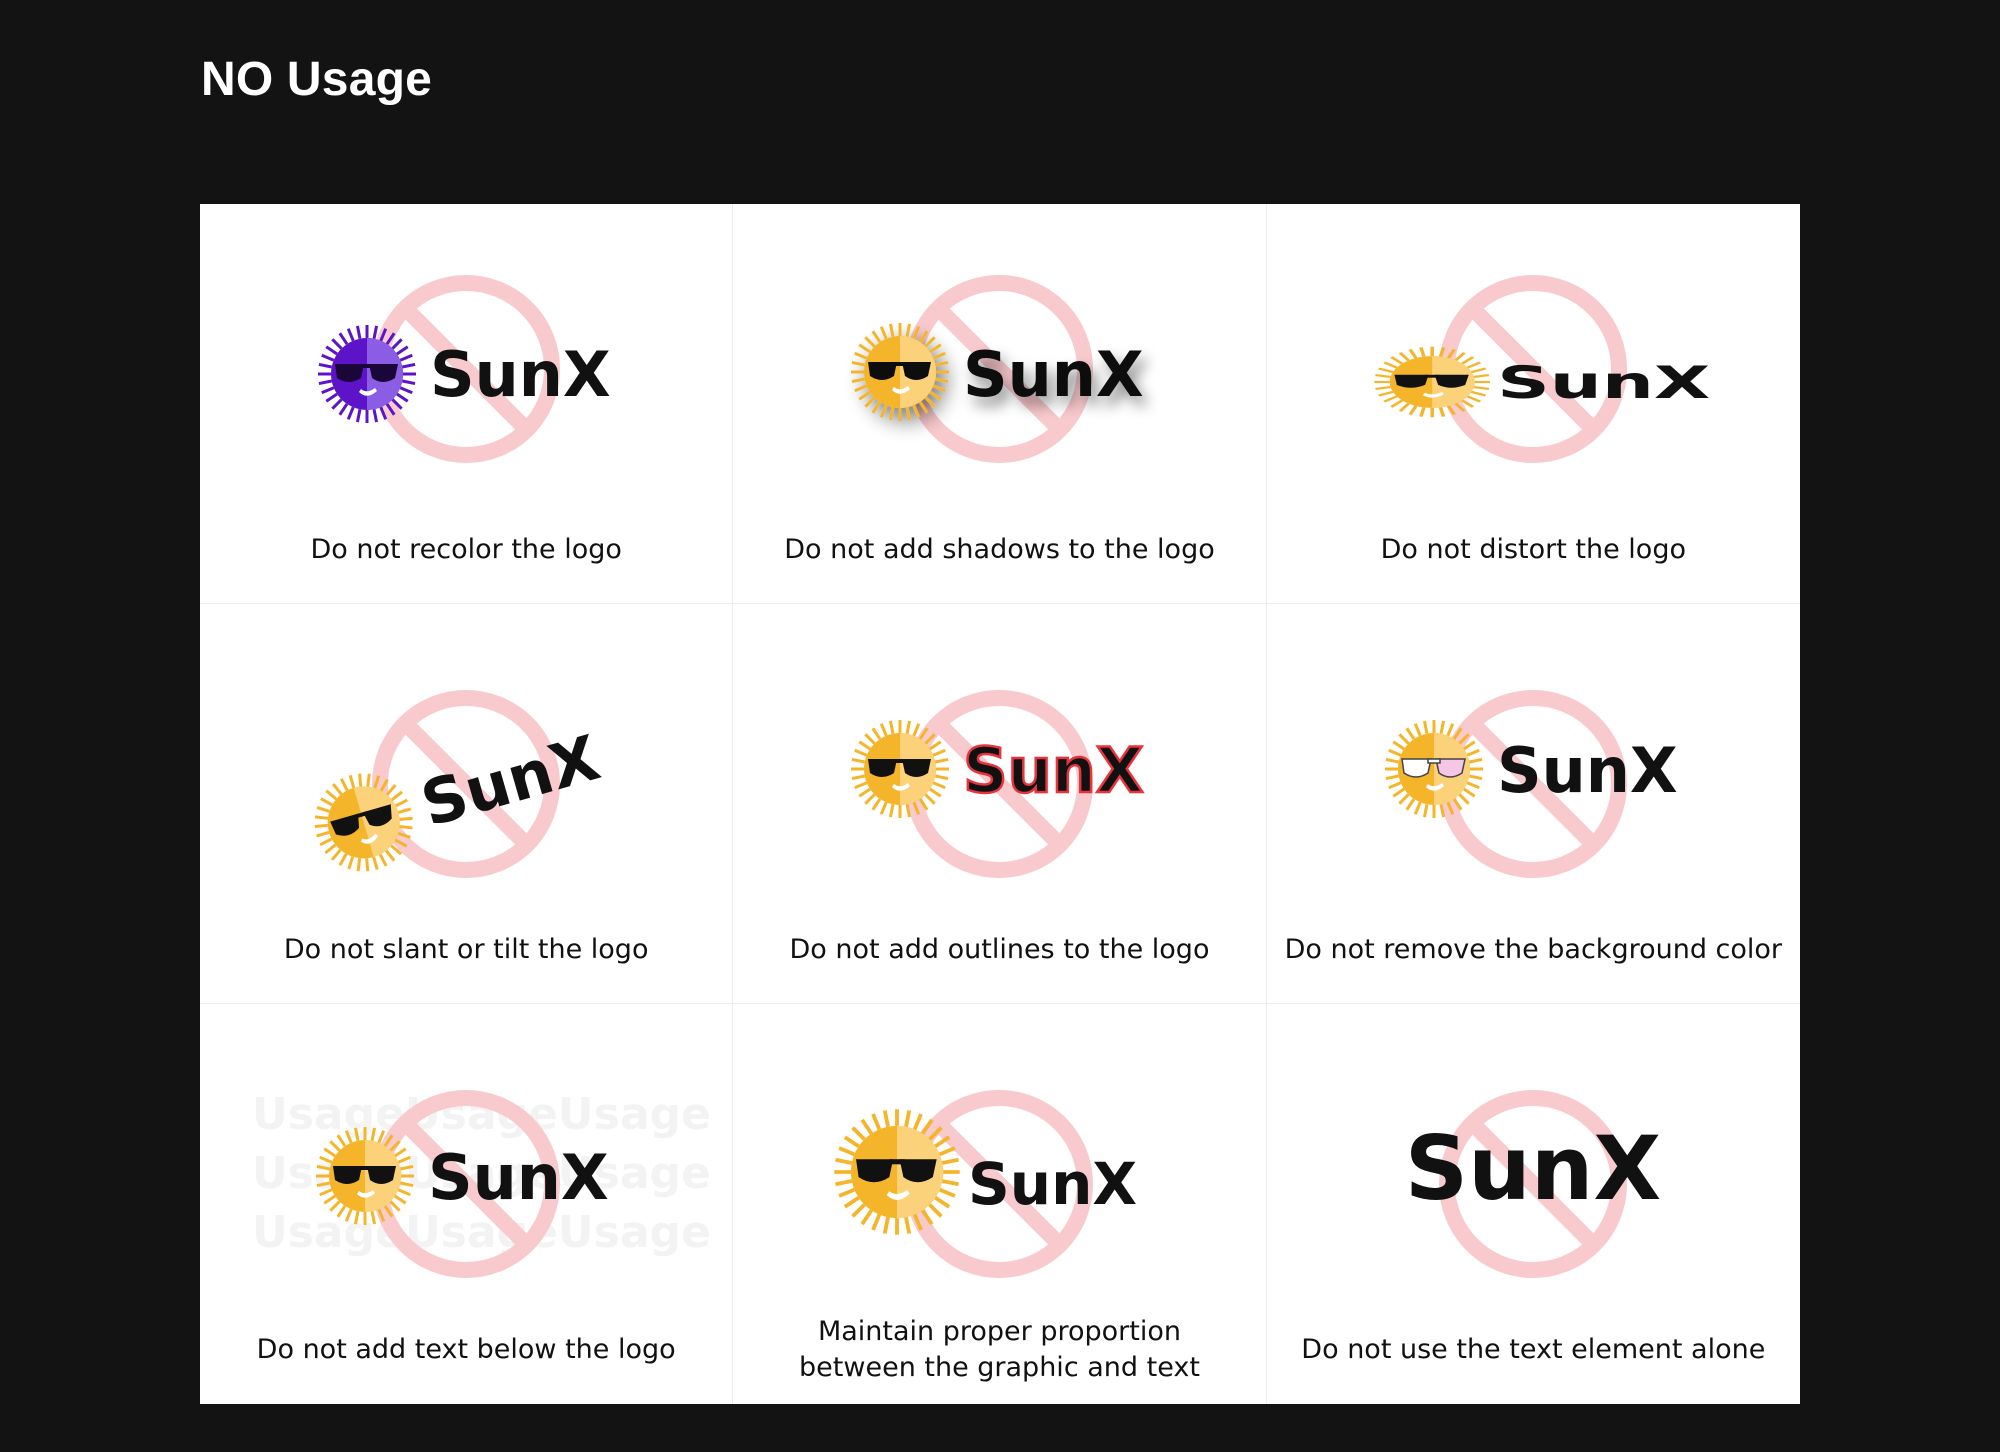 The width and height of the screenshot is (2000, 1452). What do you see at coordinates (467, 404) in the screenshot?
I see `rule-card-recolor: SunX Do not recolor the logo` at bounding box center [467, 404].